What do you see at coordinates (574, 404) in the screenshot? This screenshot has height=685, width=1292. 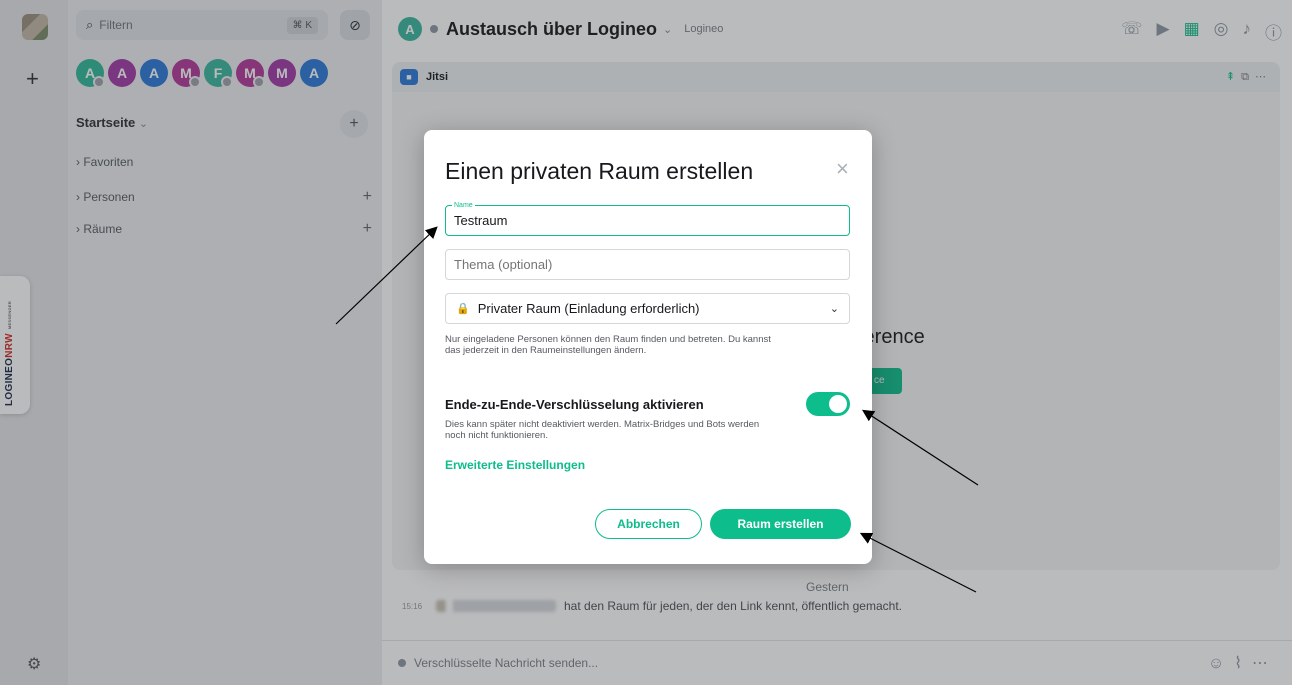 I see `e2e-title: Ende-zu-Ende-Verschlüsselung aktivieren` at bounding box center [574, 404].